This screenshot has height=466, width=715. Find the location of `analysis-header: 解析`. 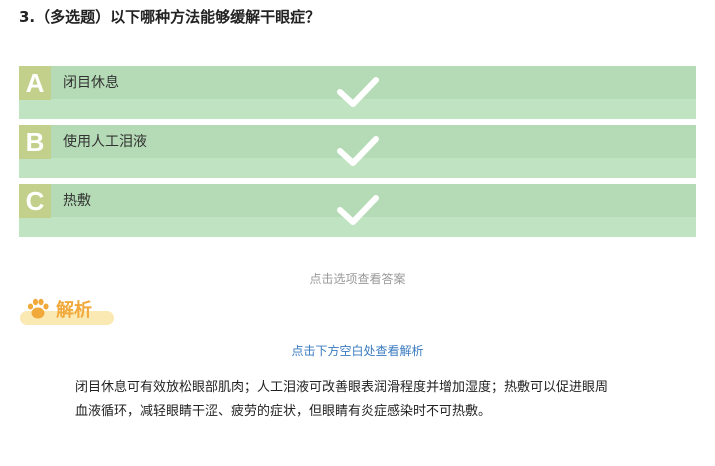

analysis-header: 解析 is located at coordinates (68, 312).